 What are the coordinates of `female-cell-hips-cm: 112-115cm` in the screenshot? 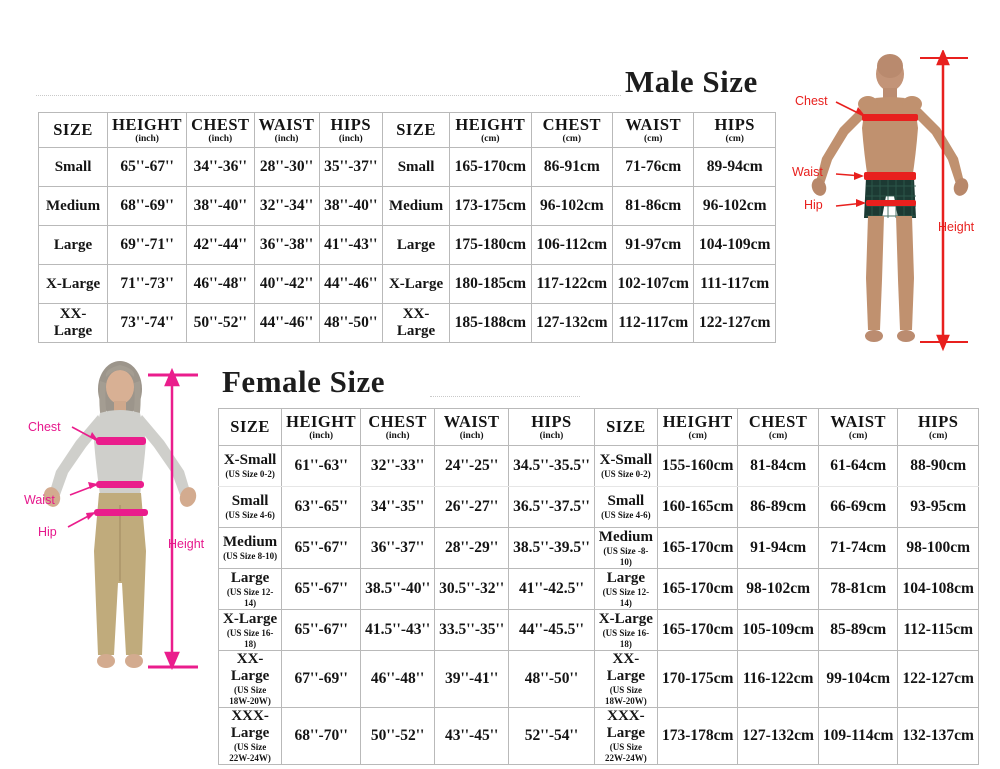 It's located at (938, 630).